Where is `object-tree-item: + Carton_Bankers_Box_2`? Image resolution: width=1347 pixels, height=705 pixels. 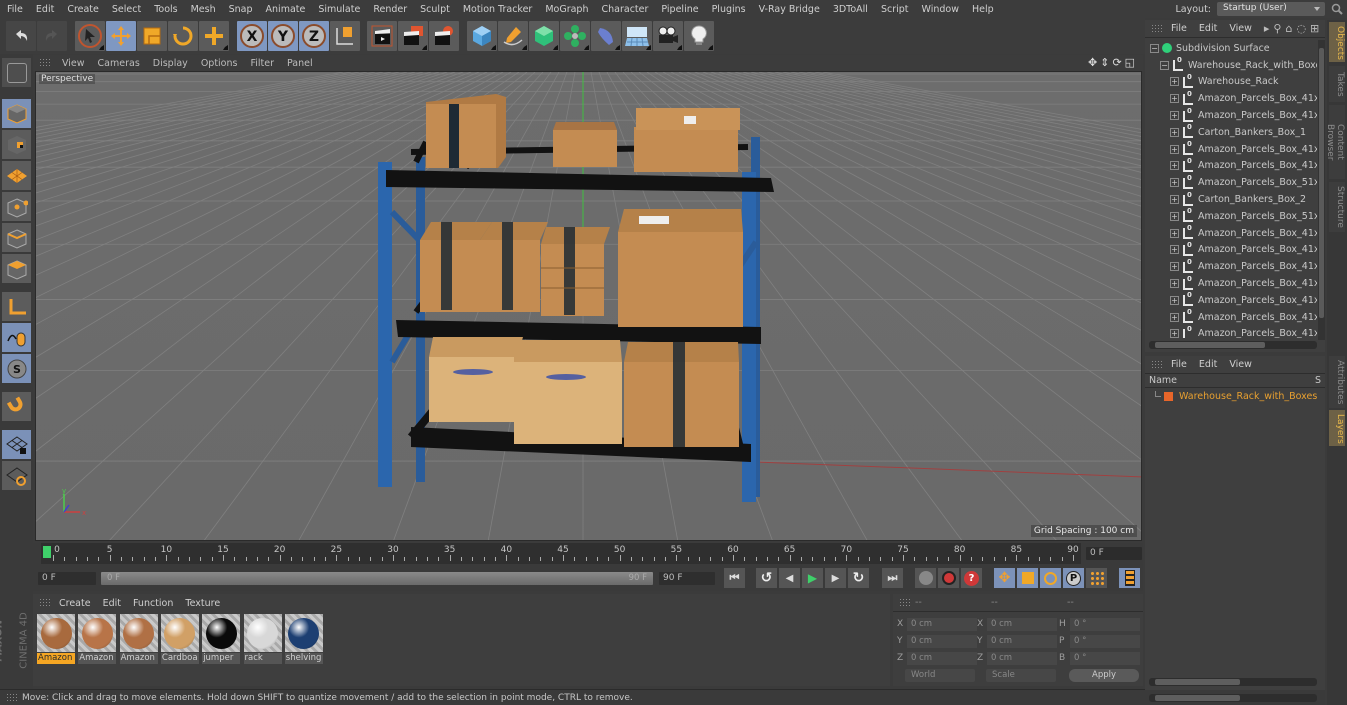 object-tree-item: + Carton_Bankers_Box_2 is located at coordinates (1231, 199).